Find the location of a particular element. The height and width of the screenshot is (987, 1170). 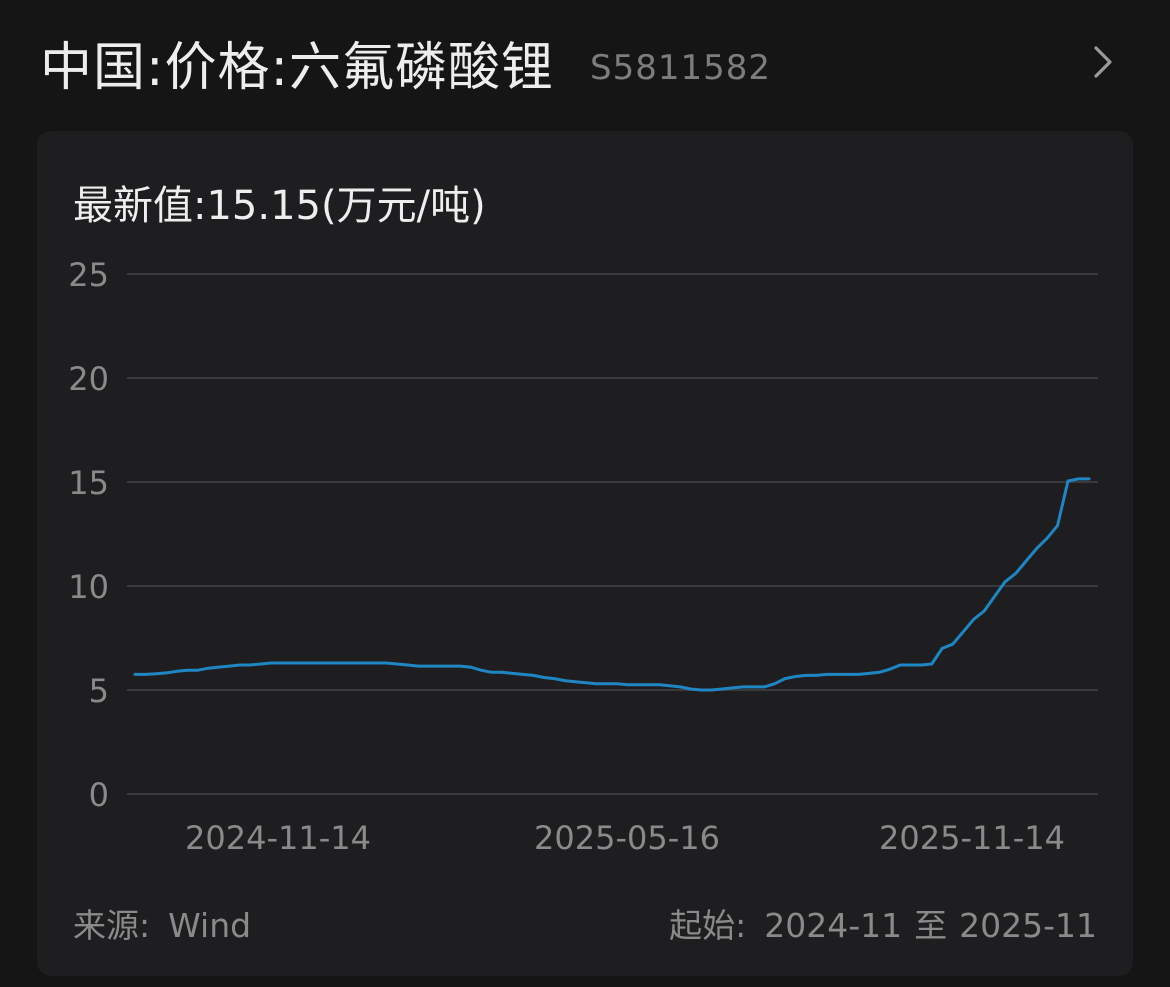

source-info: 来源: Wind is located at coordinates (162, 923).